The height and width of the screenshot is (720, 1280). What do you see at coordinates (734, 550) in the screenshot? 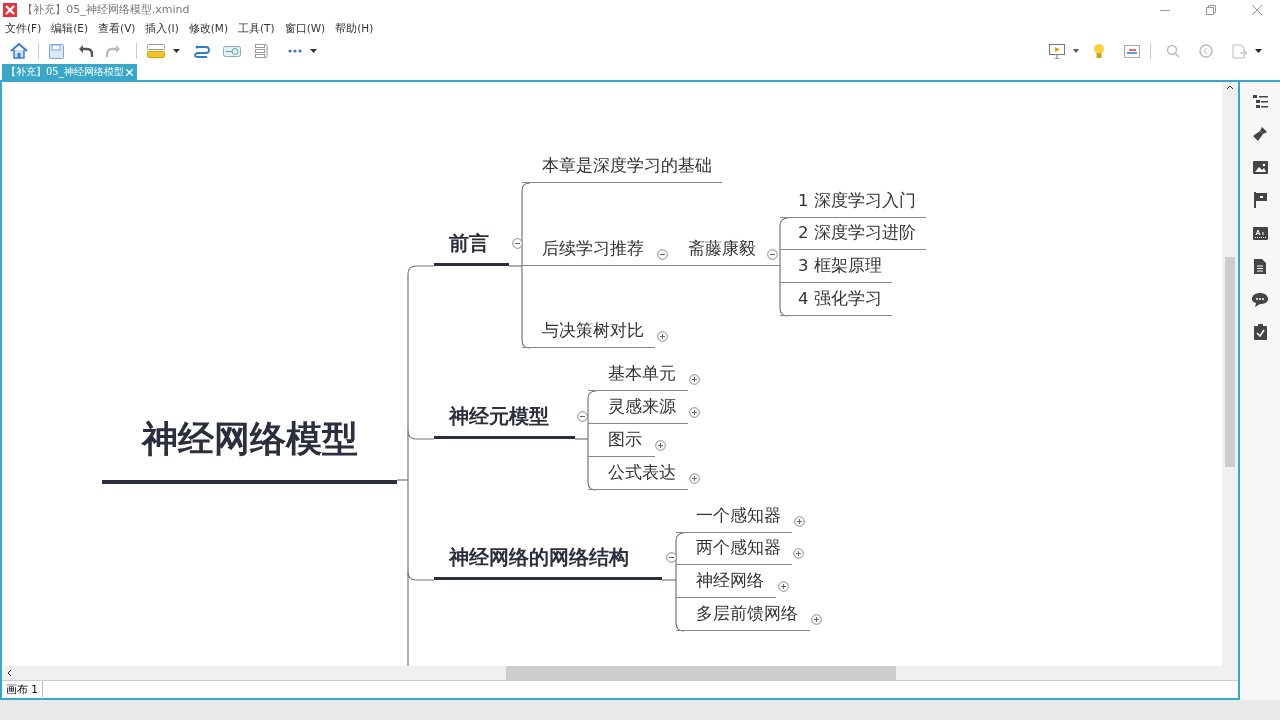
I see `subtopic: 两个感知器` at bounding box center [734, 550].